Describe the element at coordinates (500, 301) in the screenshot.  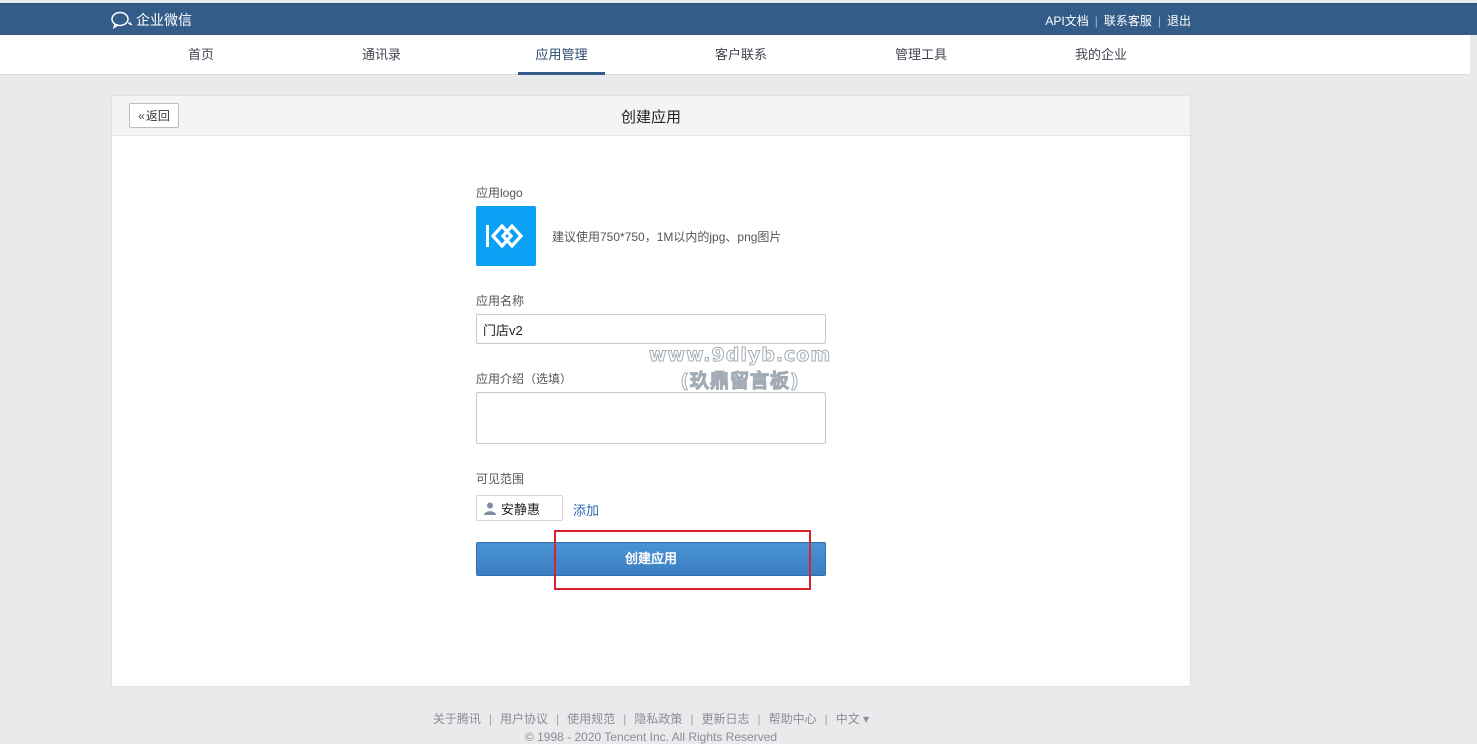
I see `app-name-label: 应用名称` at that location.